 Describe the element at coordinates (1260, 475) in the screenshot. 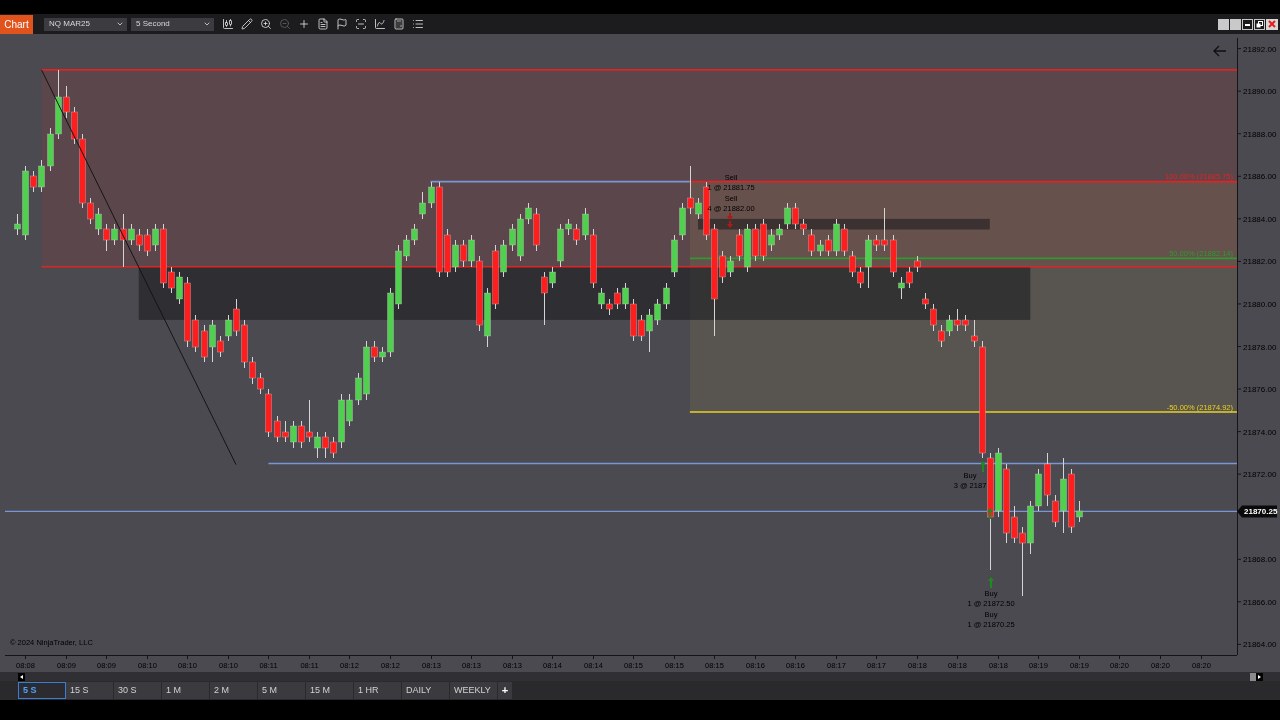

I see `price-axis-label: 21872.00` at that location.